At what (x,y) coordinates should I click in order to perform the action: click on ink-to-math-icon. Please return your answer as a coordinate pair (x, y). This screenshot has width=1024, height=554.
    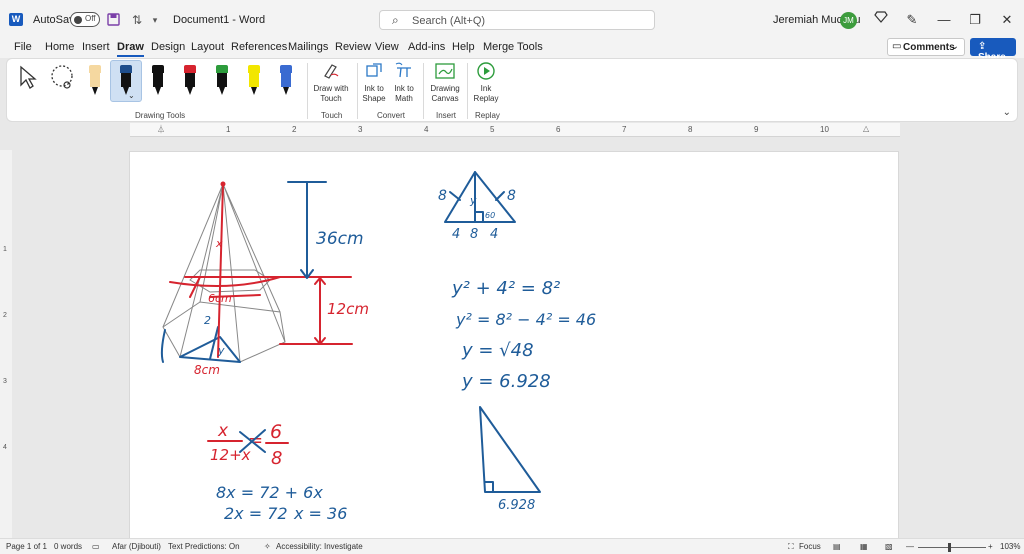
    Looking at the image, I should click on (403, 70).